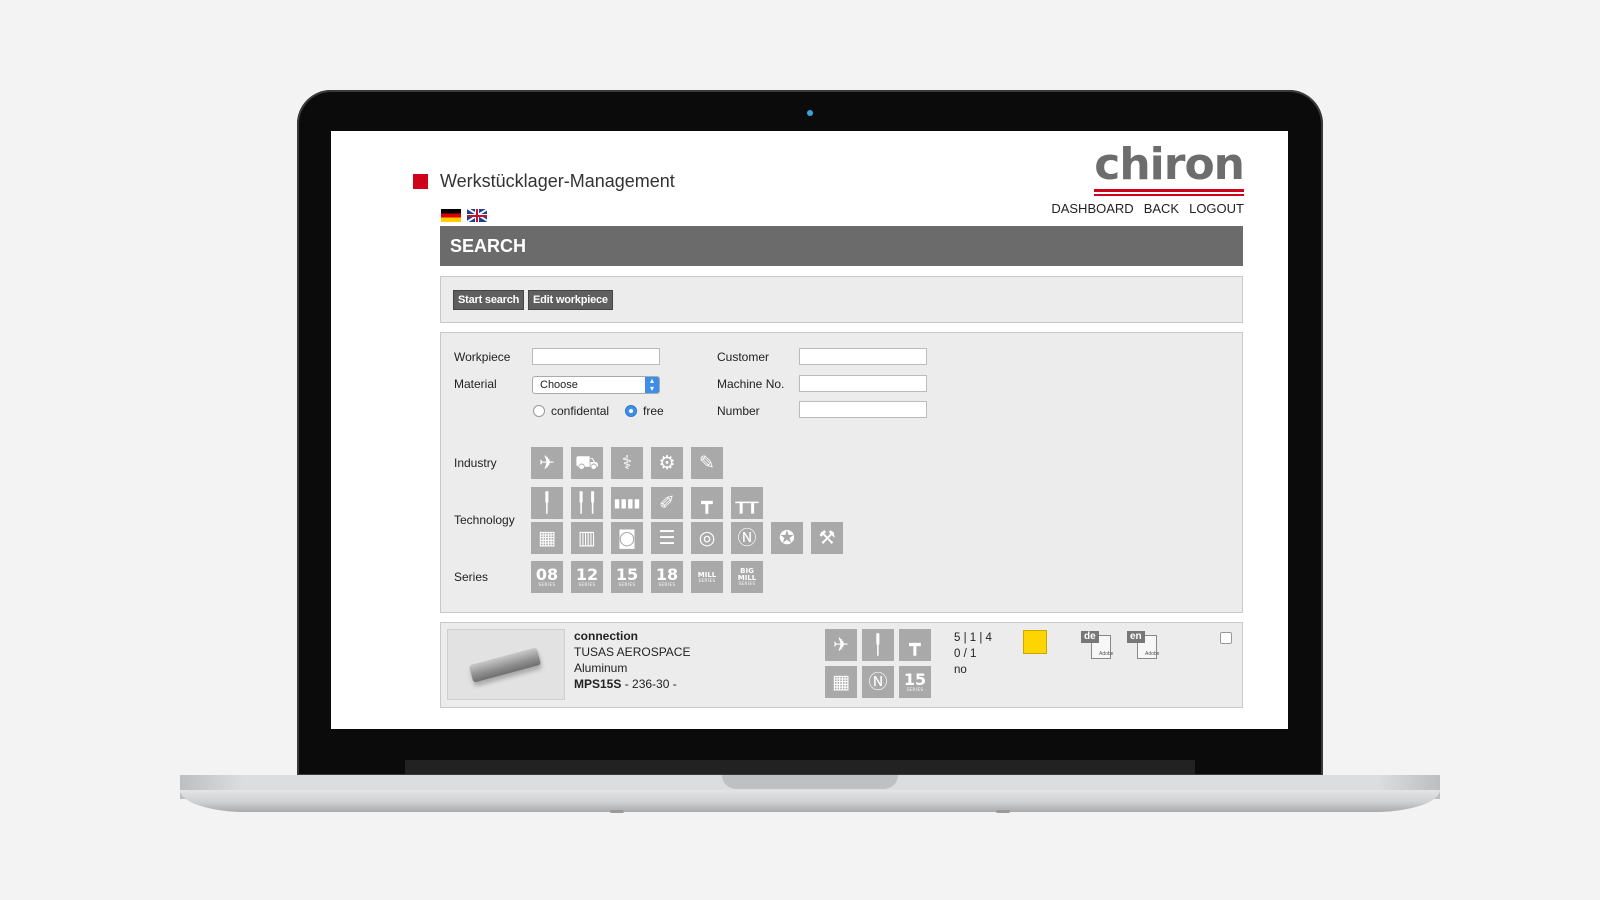 The image size is (1600, 900). I want to click on result-machine: MPS15S - 236-30 -, so click(625, 684).